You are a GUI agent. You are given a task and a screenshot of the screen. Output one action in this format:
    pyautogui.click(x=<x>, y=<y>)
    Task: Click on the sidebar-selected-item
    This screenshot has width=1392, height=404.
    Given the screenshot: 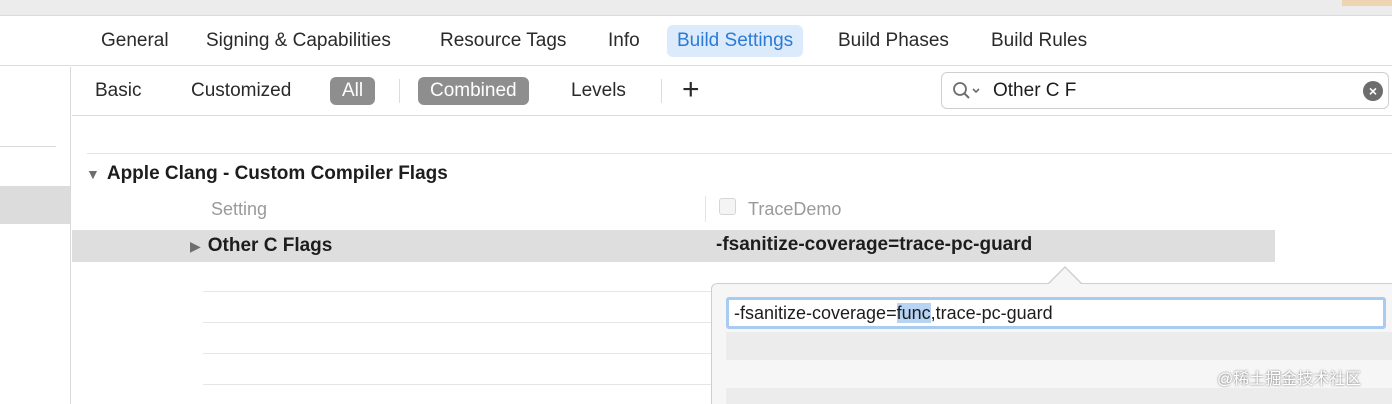 What is the action you would take?
    pyautogui.click(x=35, y=205)
    